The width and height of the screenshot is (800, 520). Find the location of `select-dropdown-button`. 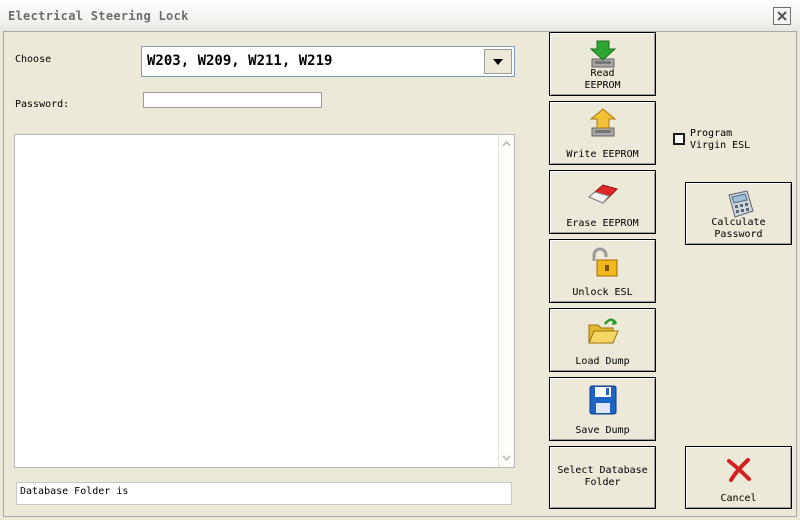

select-dropdown-button is located at coordinates (498, 61).